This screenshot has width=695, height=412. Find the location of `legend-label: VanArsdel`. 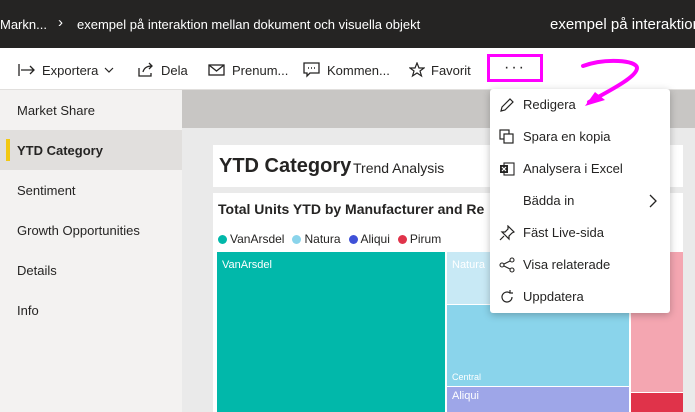

legend-label: VanArsdel is located at coordinates (257, 239).